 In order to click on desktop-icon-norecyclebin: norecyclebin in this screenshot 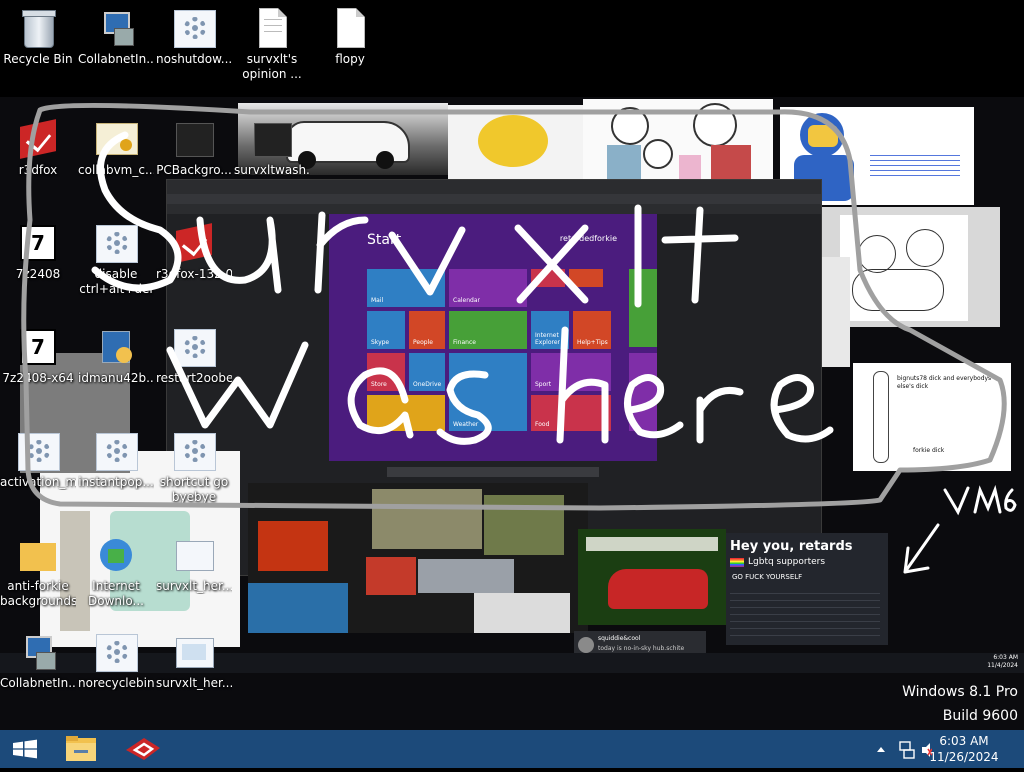, I will do `click(116, 661)`.